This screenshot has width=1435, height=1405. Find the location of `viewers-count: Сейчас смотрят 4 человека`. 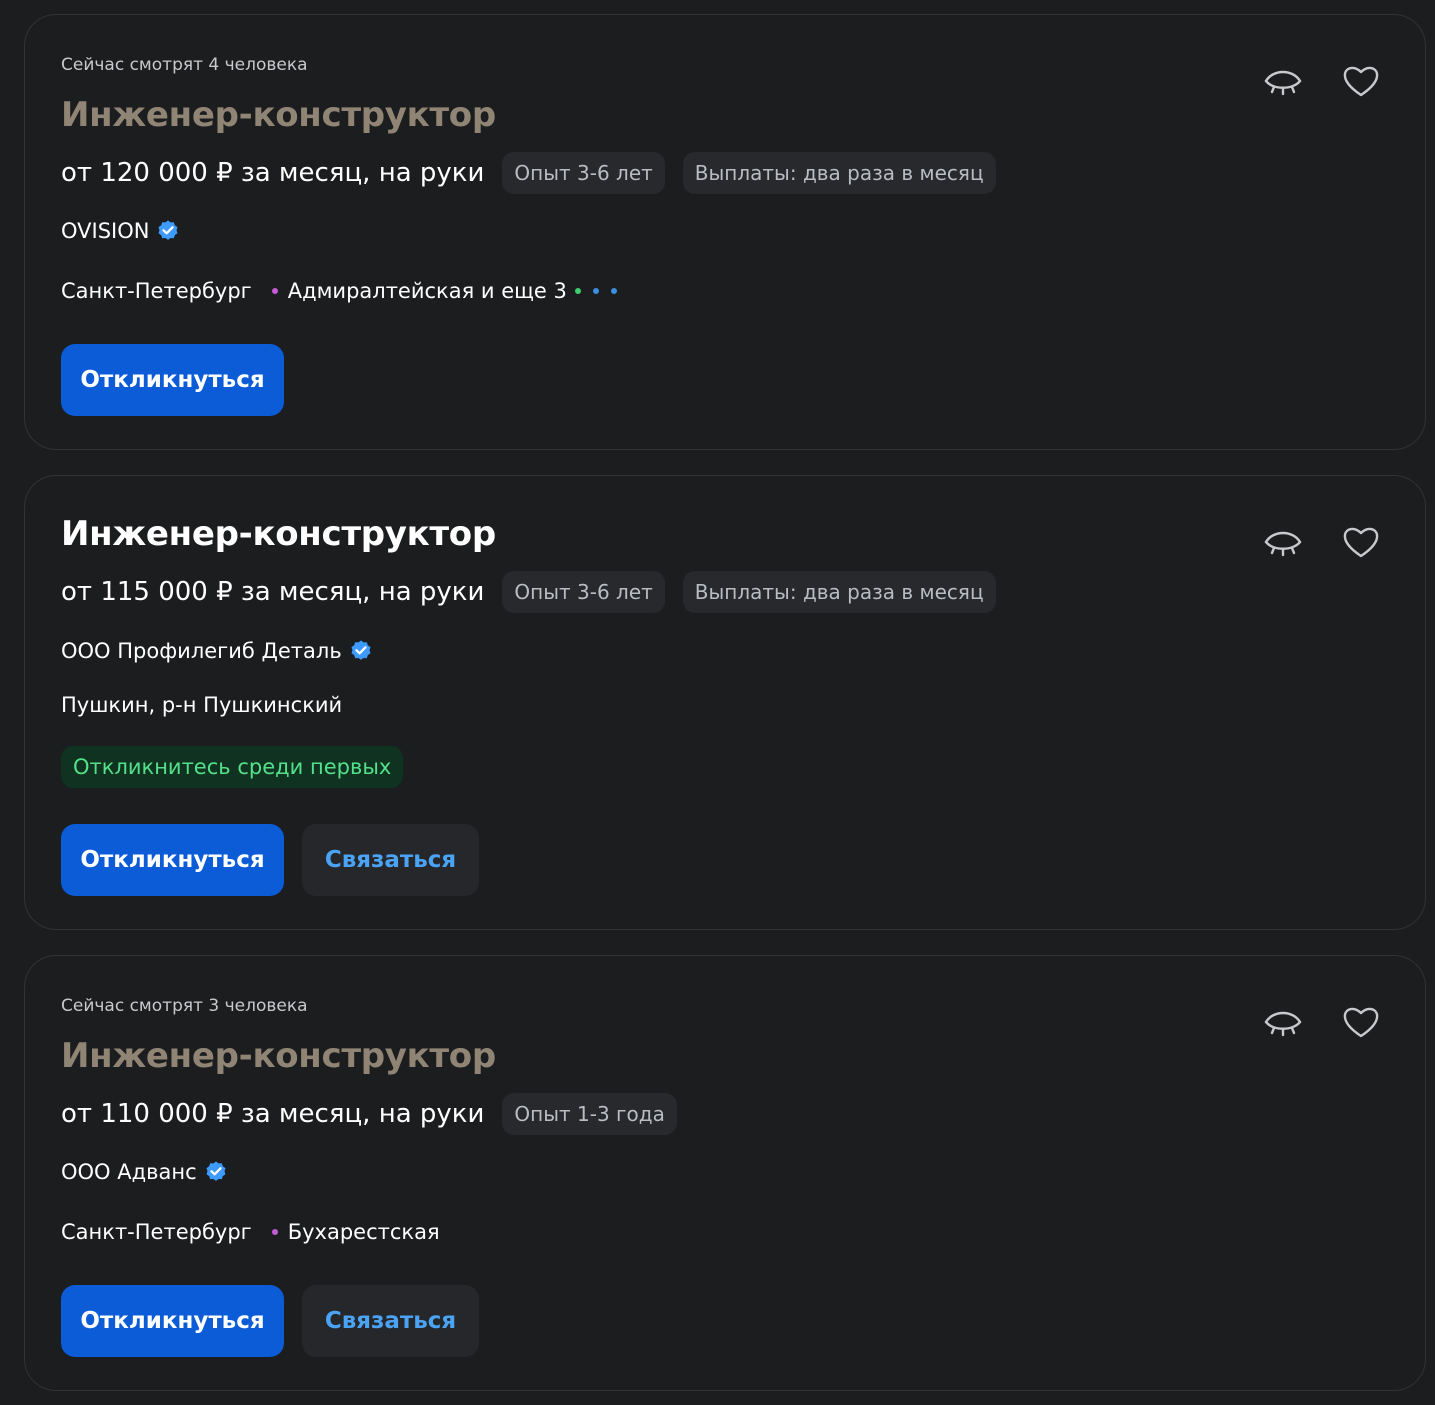

viewers-count: Сейчас смотрят 4 человека is located at coordinates (184, 65).